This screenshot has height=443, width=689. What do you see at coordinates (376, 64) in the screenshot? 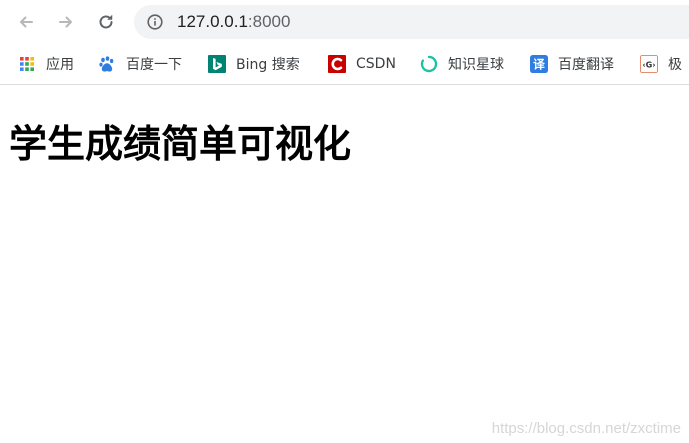
I see `bookmark-label: CSDN` at bounding box center [376, 64].